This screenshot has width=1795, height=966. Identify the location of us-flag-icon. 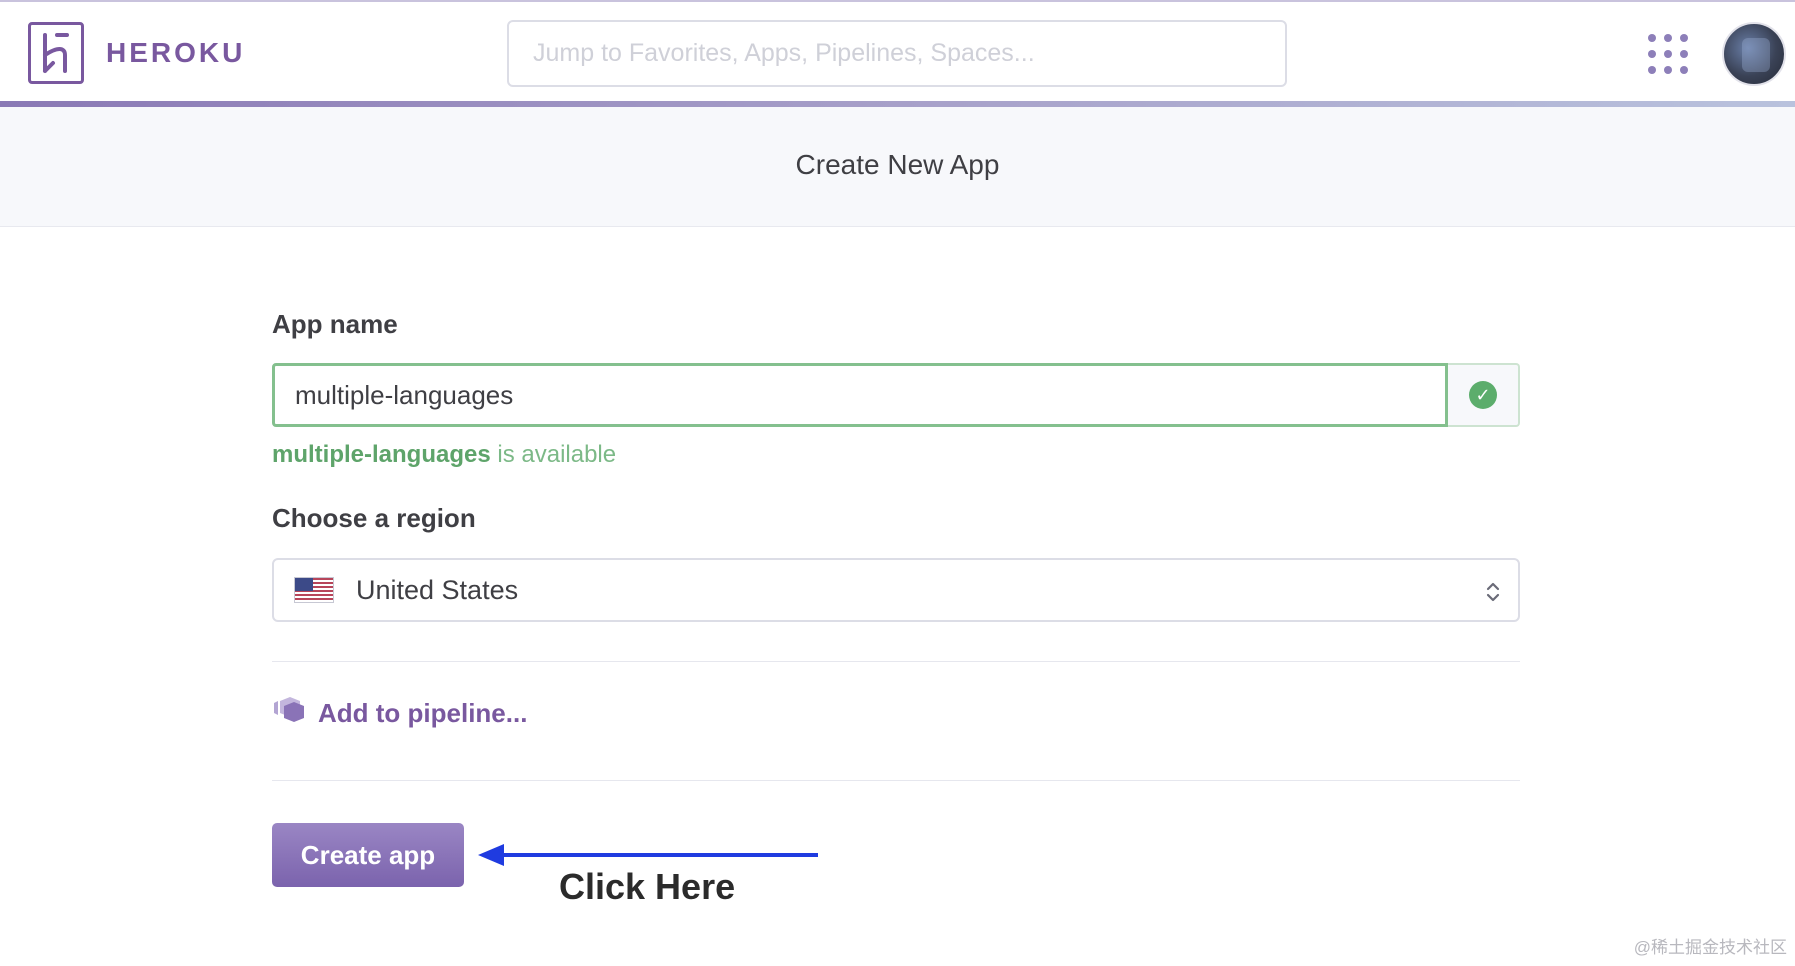
(314, 590).